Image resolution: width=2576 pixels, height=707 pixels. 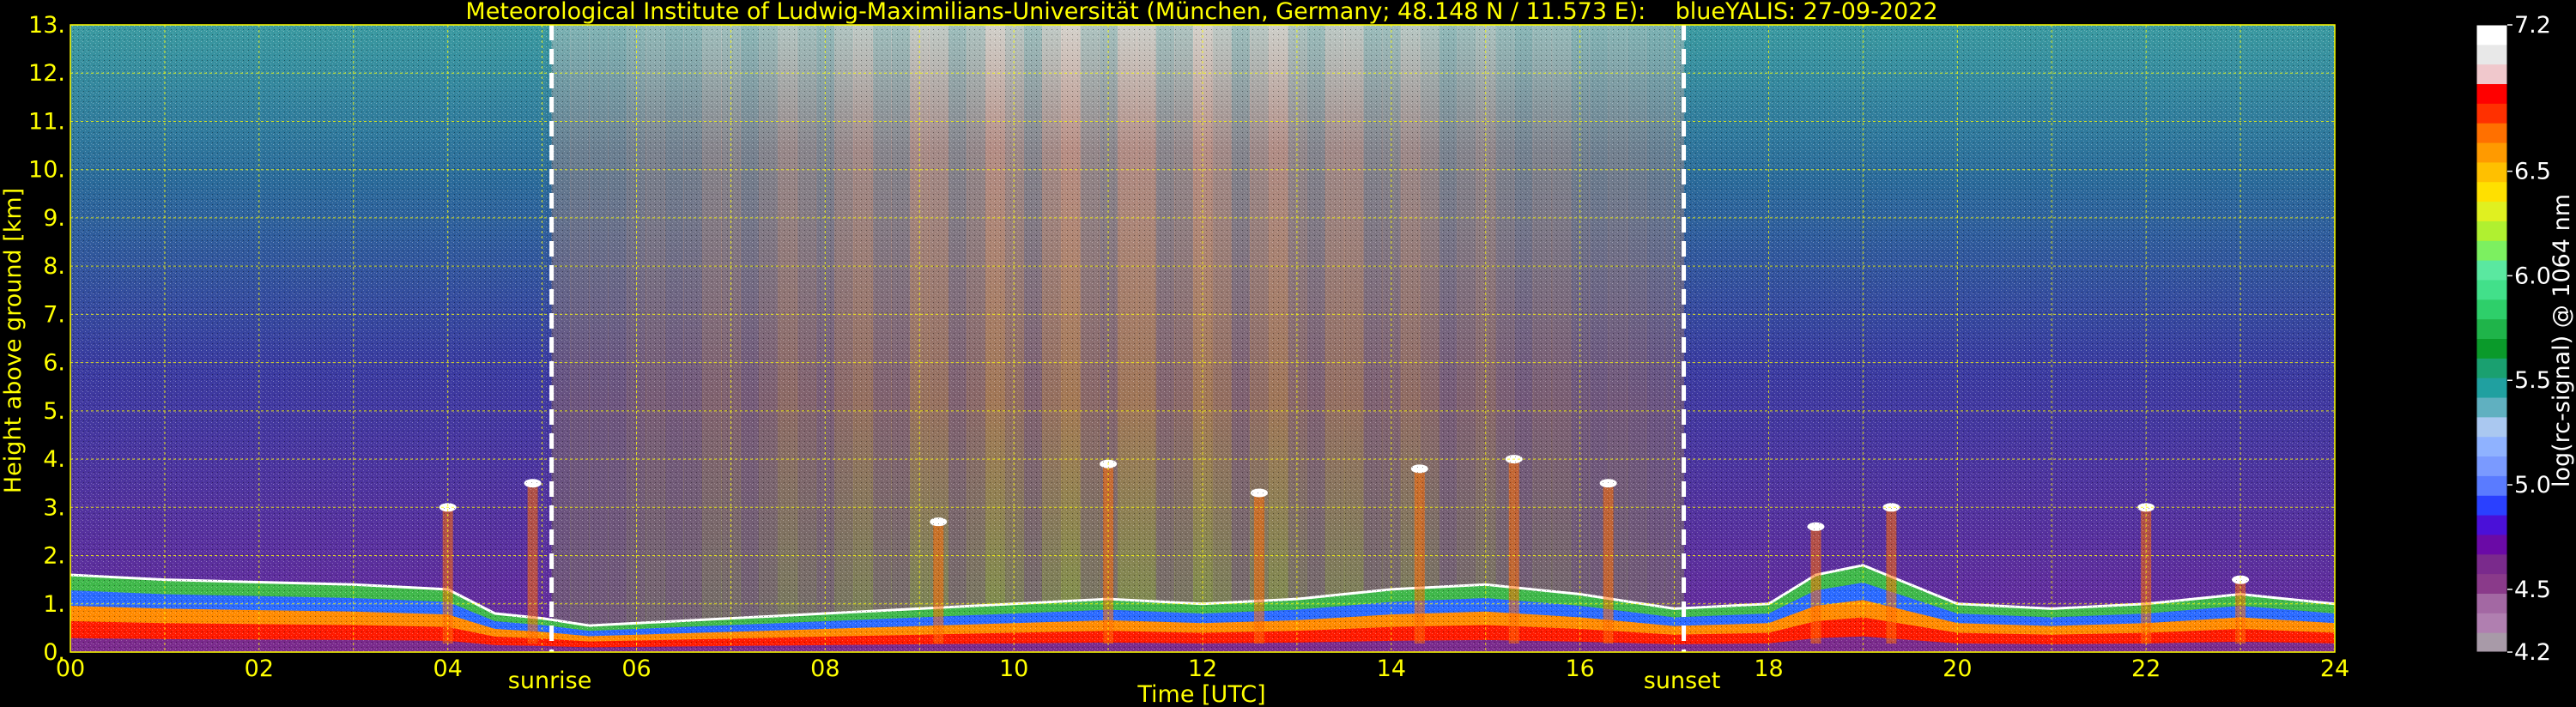 What do you see at coordinates (1200, 694) in the screenshot?
I see `x-axis-label: Time [UTC]` at bounding box center [1200, 694].